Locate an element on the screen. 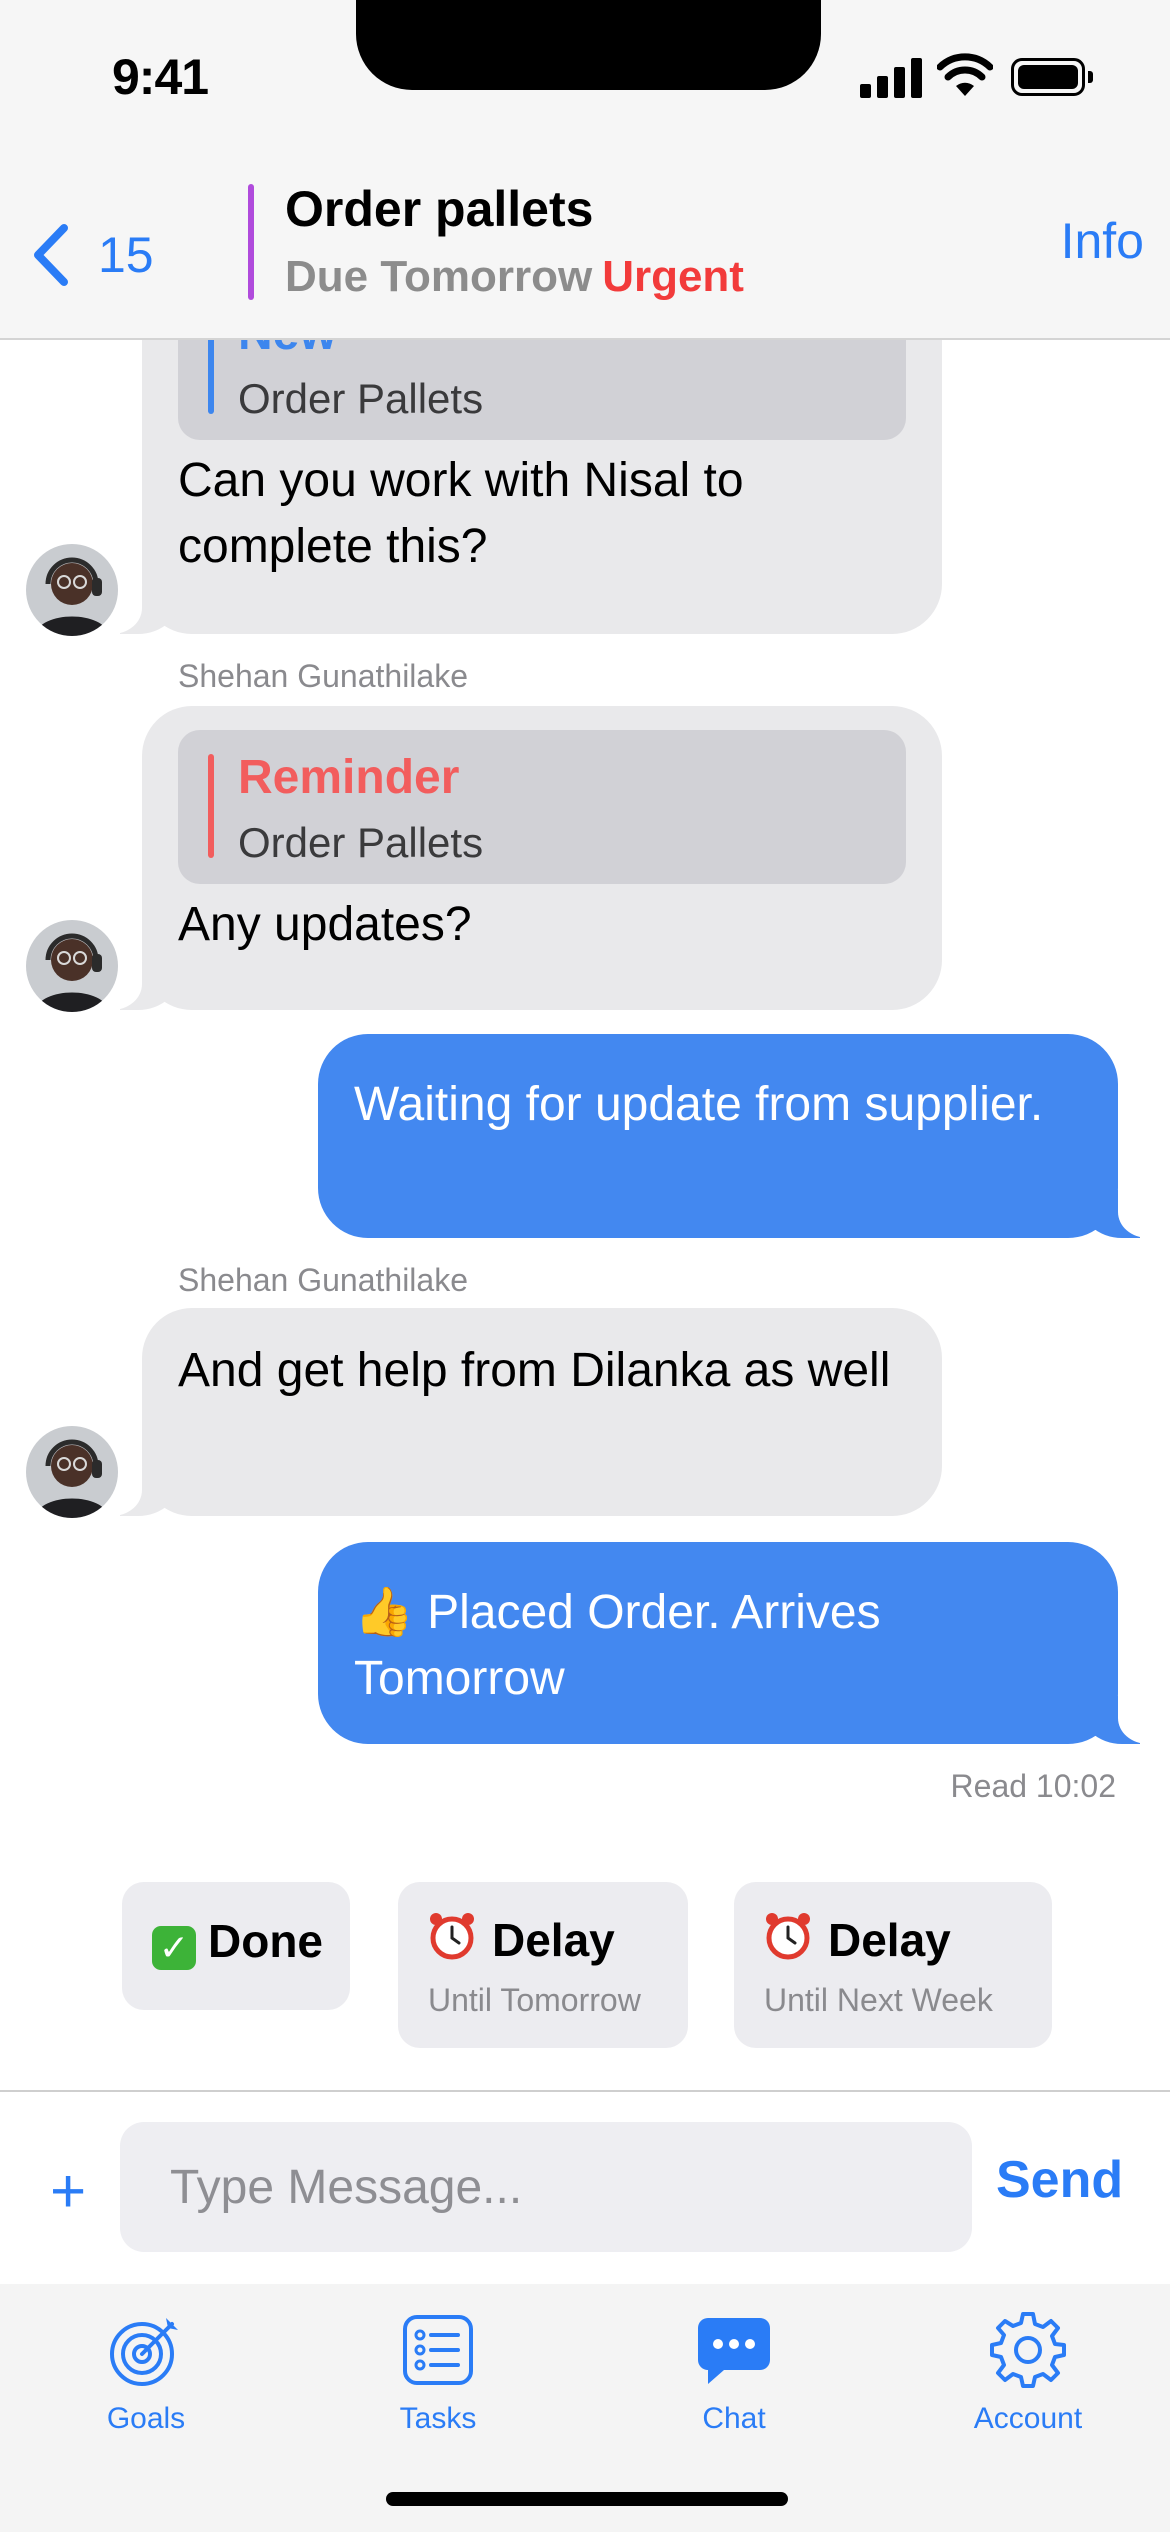 This screenshot has width=1170, height=2532. message-text: 👍 Placed Order. Arrives Tomorrow is located at coordinates (718, 1646).